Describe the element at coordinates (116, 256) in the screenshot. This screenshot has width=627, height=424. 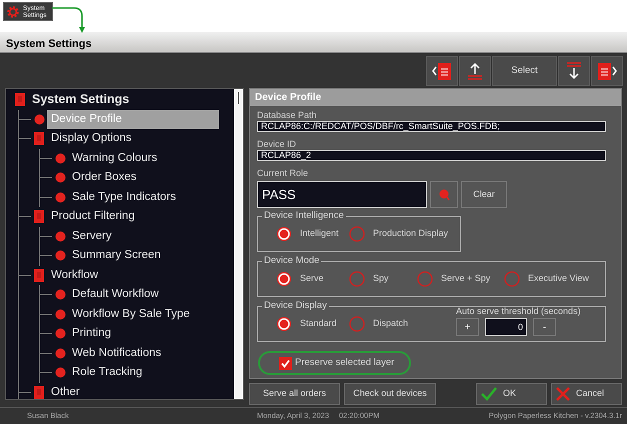
I see `tree-item: Summary Screen` at that location.